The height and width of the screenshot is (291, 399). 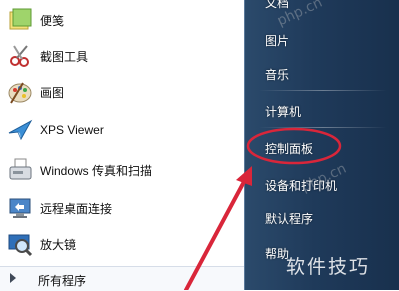 I want to click on all-programs-label: 所有程序, so click(x=62, y=281).